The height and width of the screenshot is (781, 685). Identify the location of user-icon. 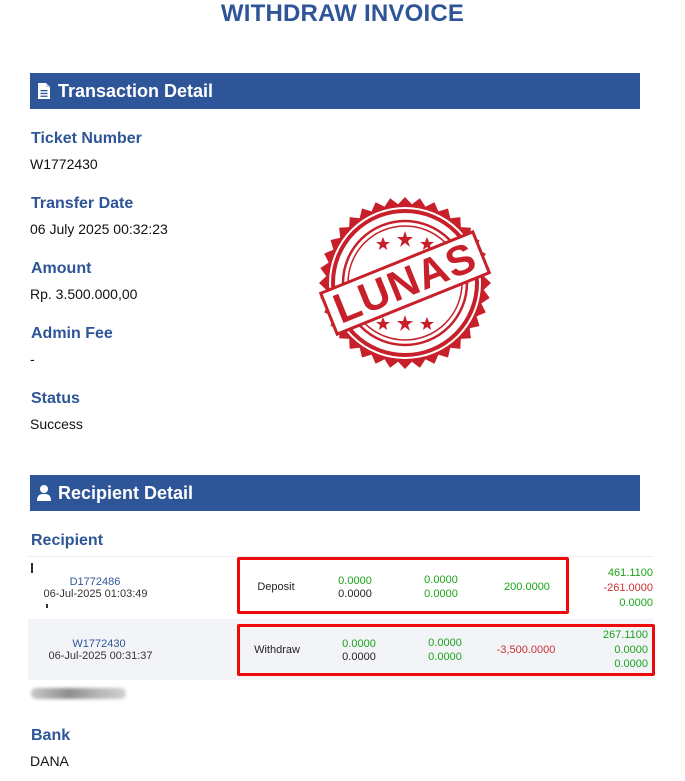
(45, 493).